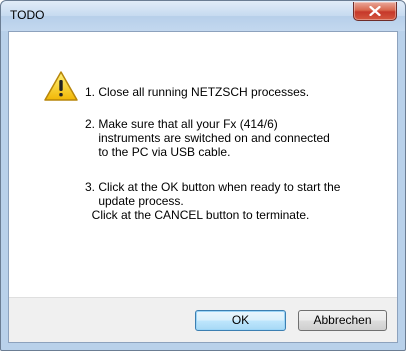 The width and height of the screenshot is (406, 351). I want to click on close-icon, so click(375, 11).